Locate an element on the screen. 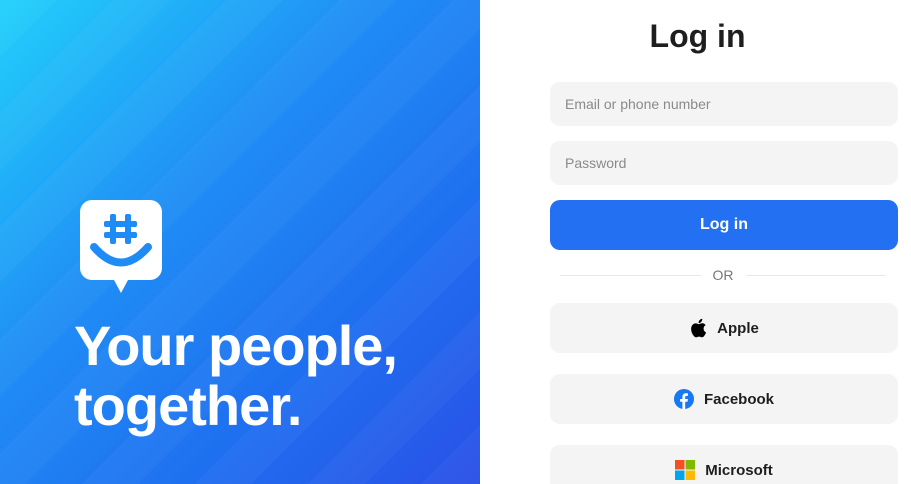  microsoft-icon is located at coordinates (685, 470).